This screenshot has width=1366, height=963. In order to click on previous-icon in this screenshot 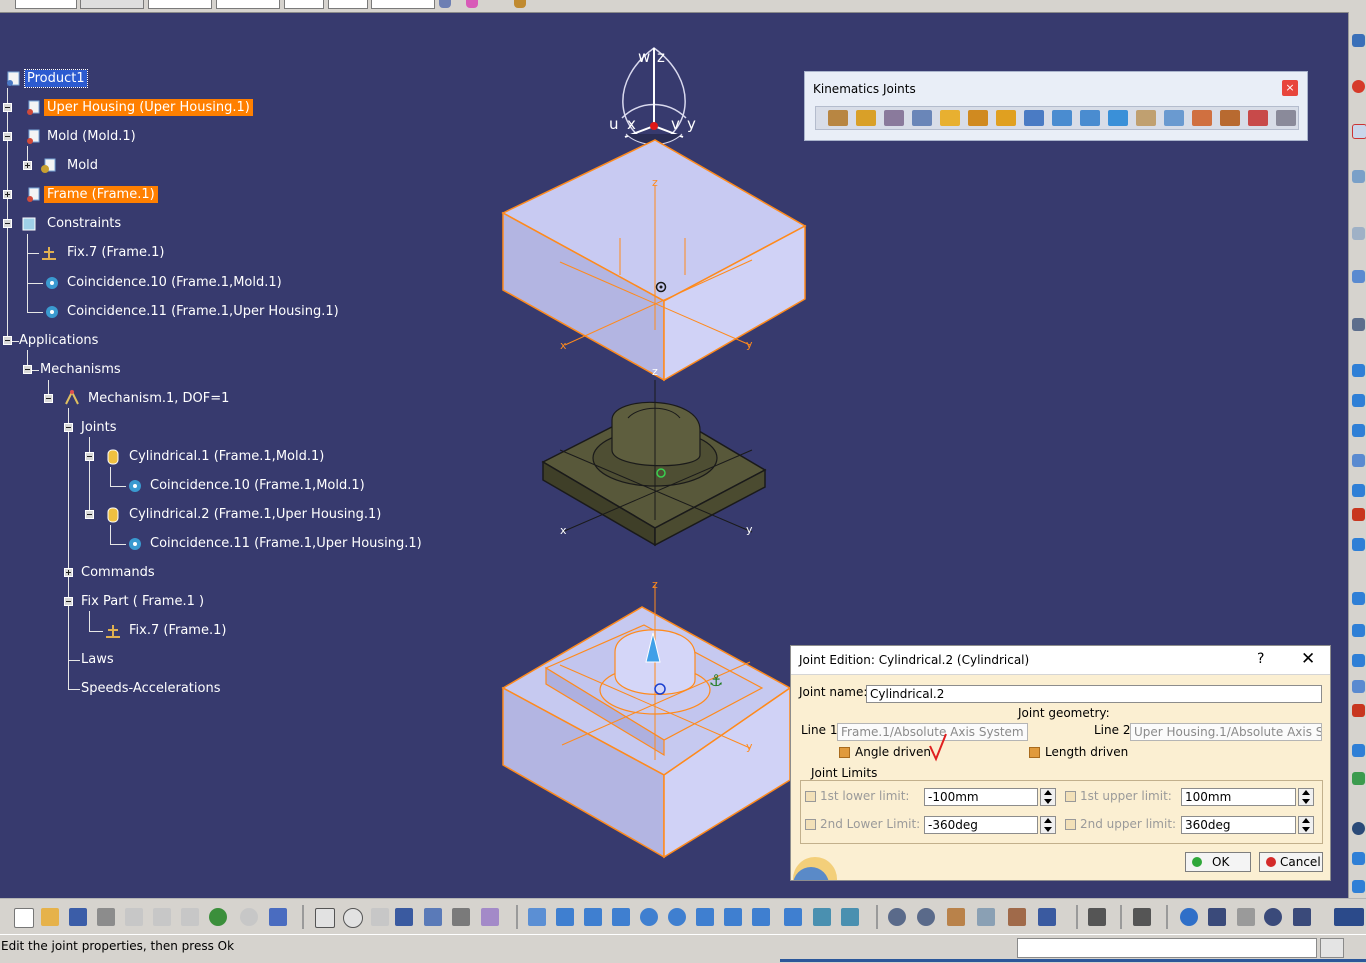, I will do `click(1217, 917)`.